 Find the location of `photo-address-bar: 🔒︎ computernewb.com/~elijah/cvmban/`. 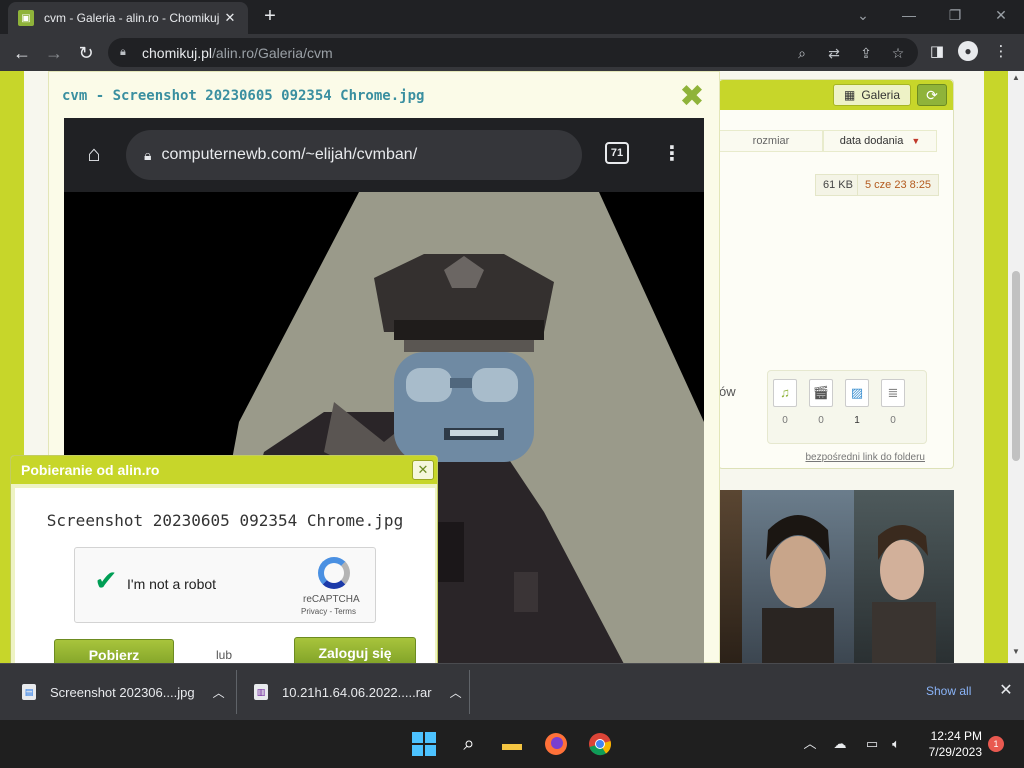

photo-address-bar: 🔒︎ computernewb.com/~elijah/cvmban/ is located at coordinates (354, 155).